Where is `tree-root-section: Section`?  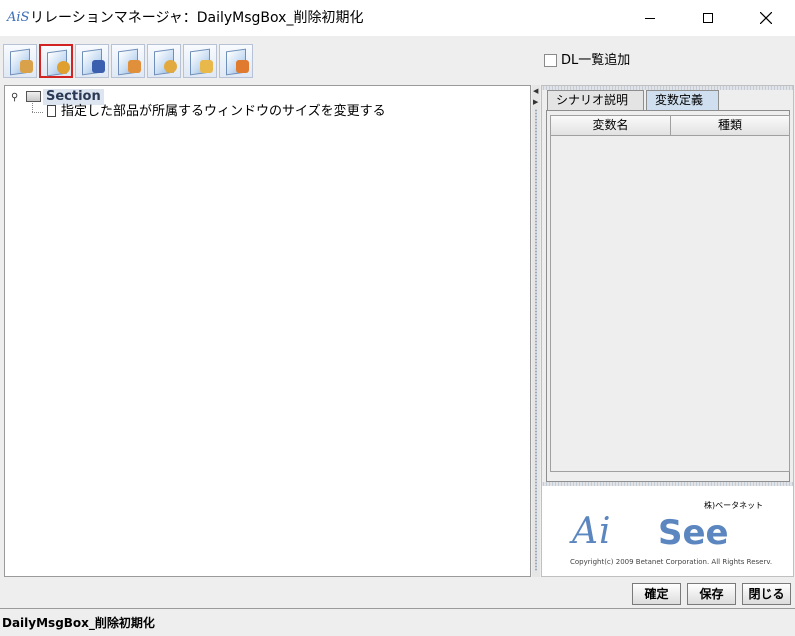 tree-root-section: Section is located at coordinates (73, 97).